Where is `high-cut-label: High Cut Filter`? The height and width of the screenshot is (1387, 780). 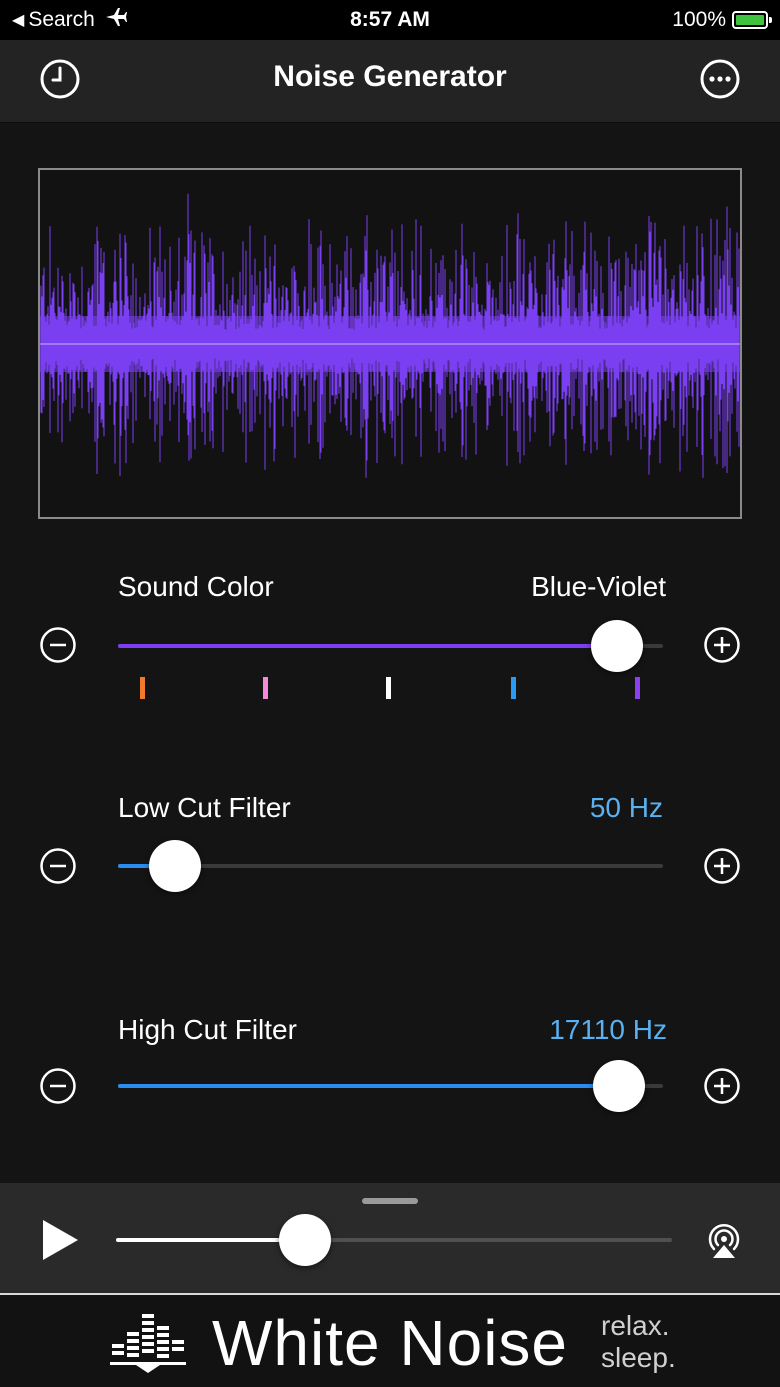
high-cut-label: High Cut Filter is located at coordinates (207, 1029).